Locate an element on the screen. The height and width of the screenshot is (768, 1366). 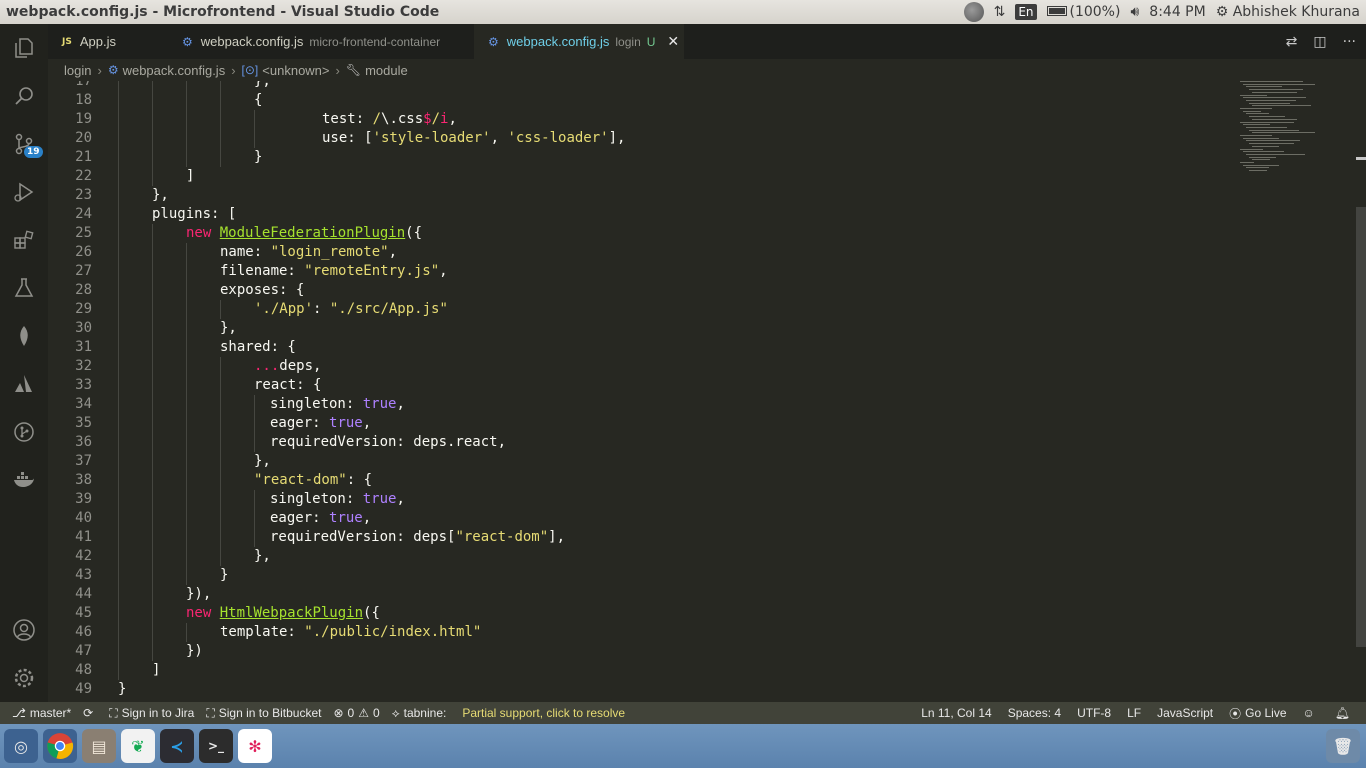
vertical-scrollbar is located at coordinates (1361, 427).